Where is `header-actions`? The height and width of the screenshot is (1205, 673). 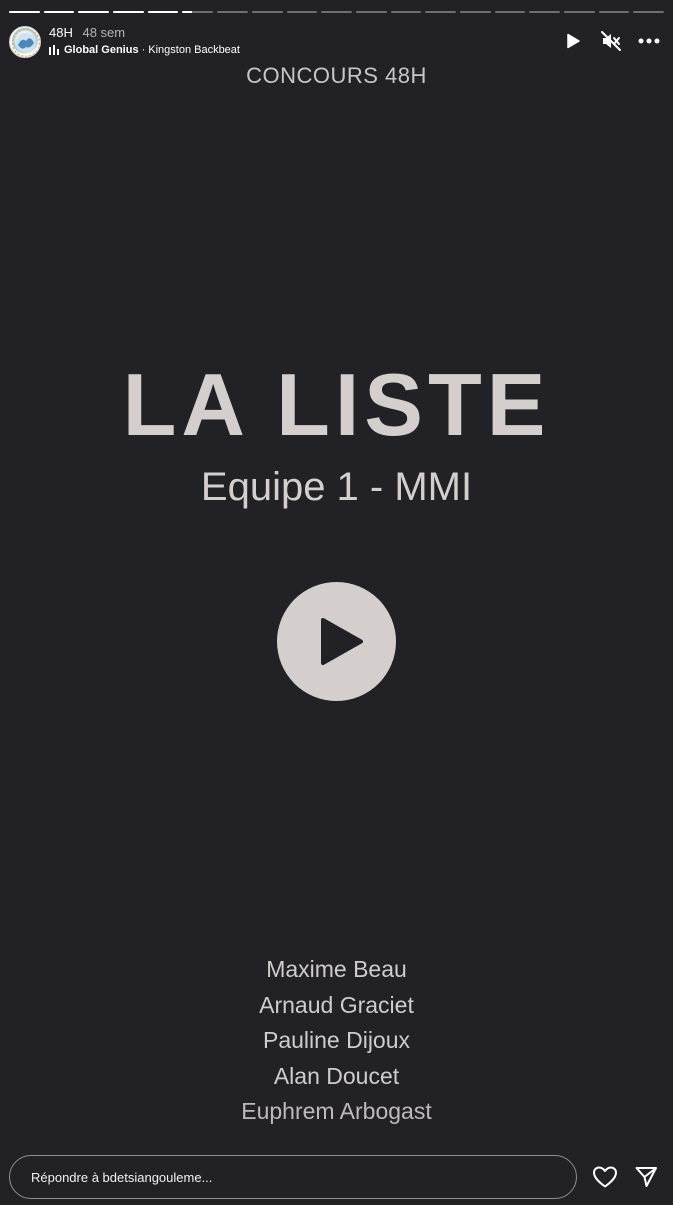
header-actions is located at coordinates (611, 41).